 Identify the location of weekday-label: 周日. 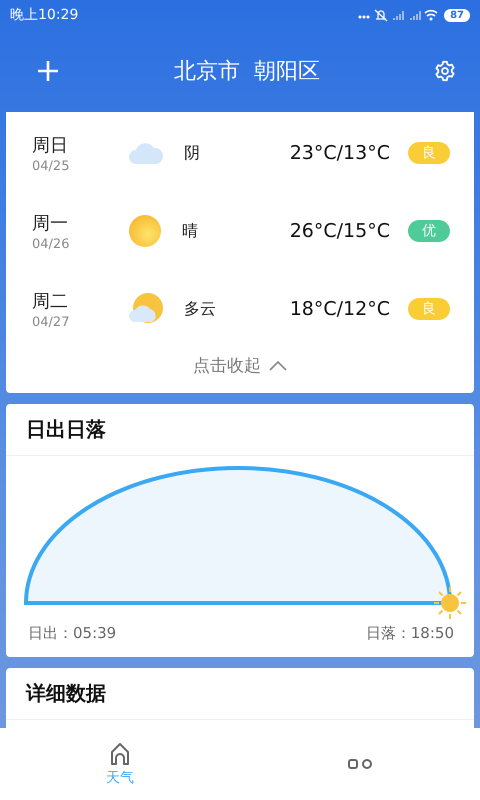
(50, 145).